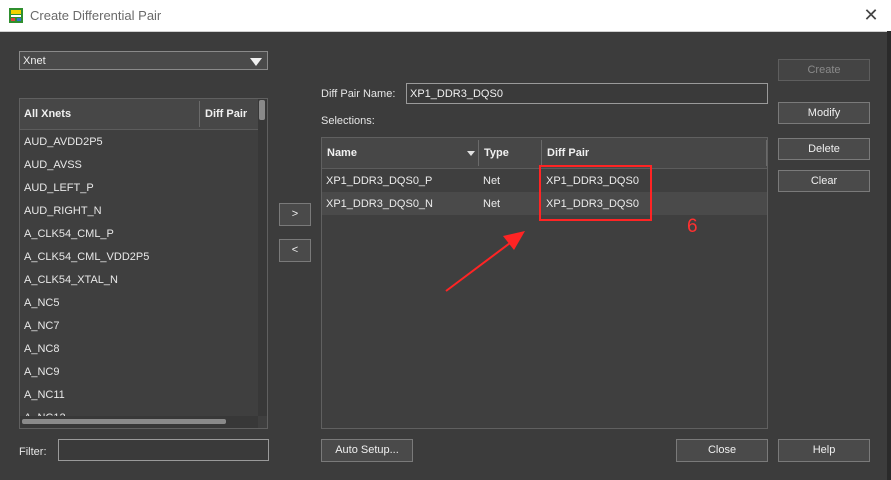  What do you see at coordinates (871, 15) in the screenshot?
I see `close-window-icon: ✕` at bounding box center [871, 15].